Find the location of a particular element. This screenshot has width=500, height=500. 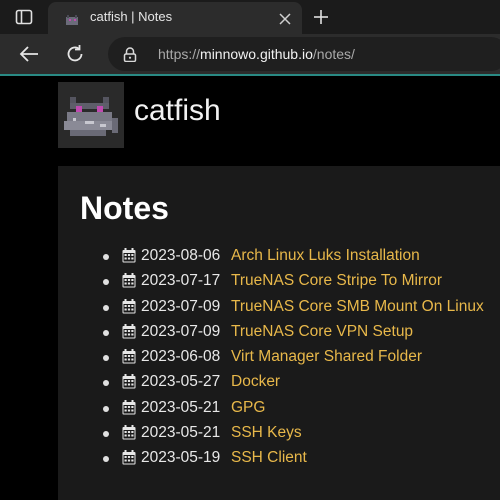

favicon-icon is located at coordinates (72, 19).